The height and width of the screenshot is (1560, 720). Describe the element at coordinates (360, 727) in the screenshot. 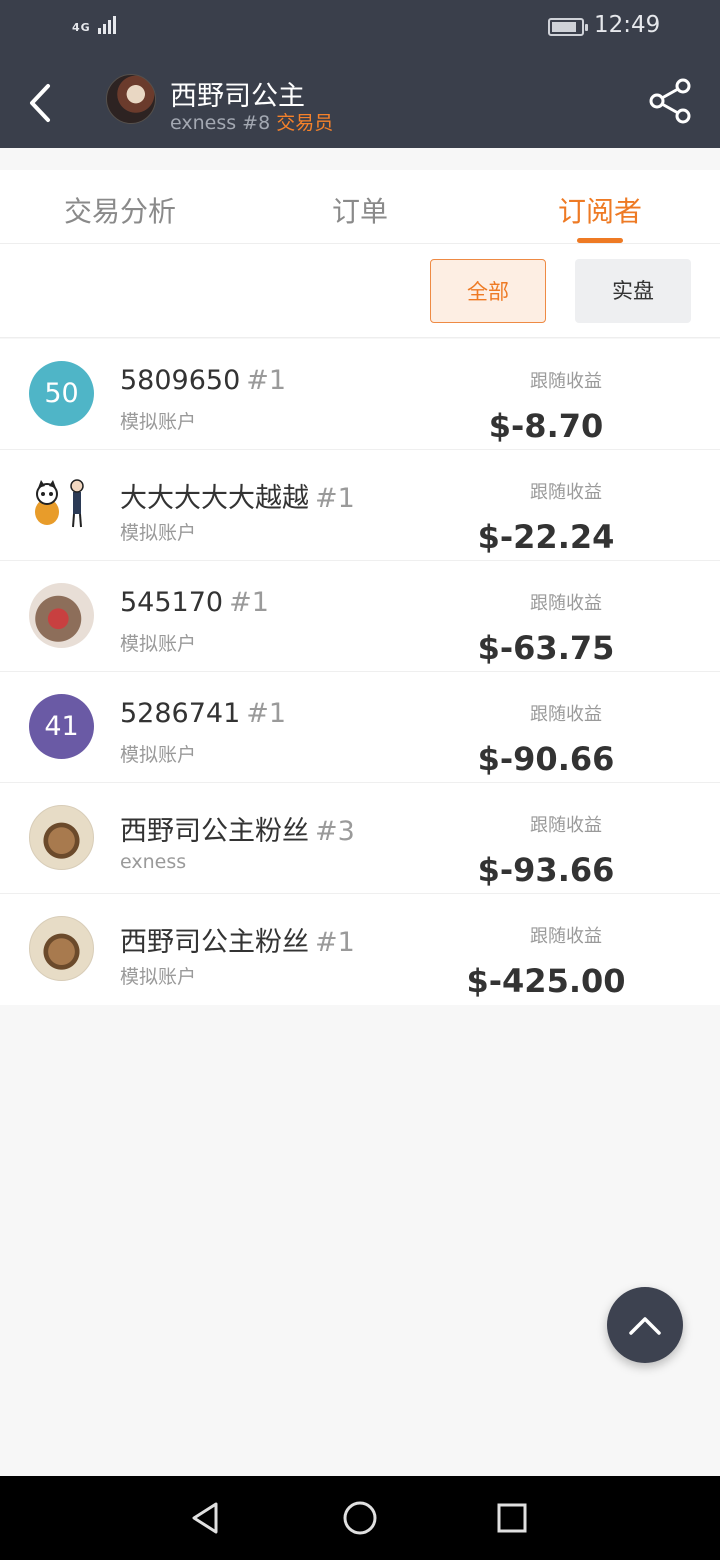

I see `list-item: 41 5286741 #1 模拟账户 跟随收益 $-90.66` at that location.